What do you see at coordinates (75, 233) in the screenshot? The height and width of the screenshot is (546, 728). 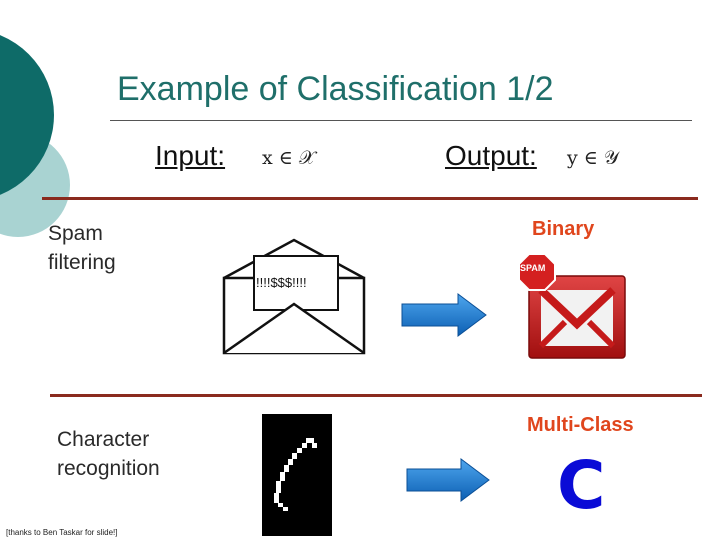 I see `task-label-line1: Spam` at bounding box center [75, 233].